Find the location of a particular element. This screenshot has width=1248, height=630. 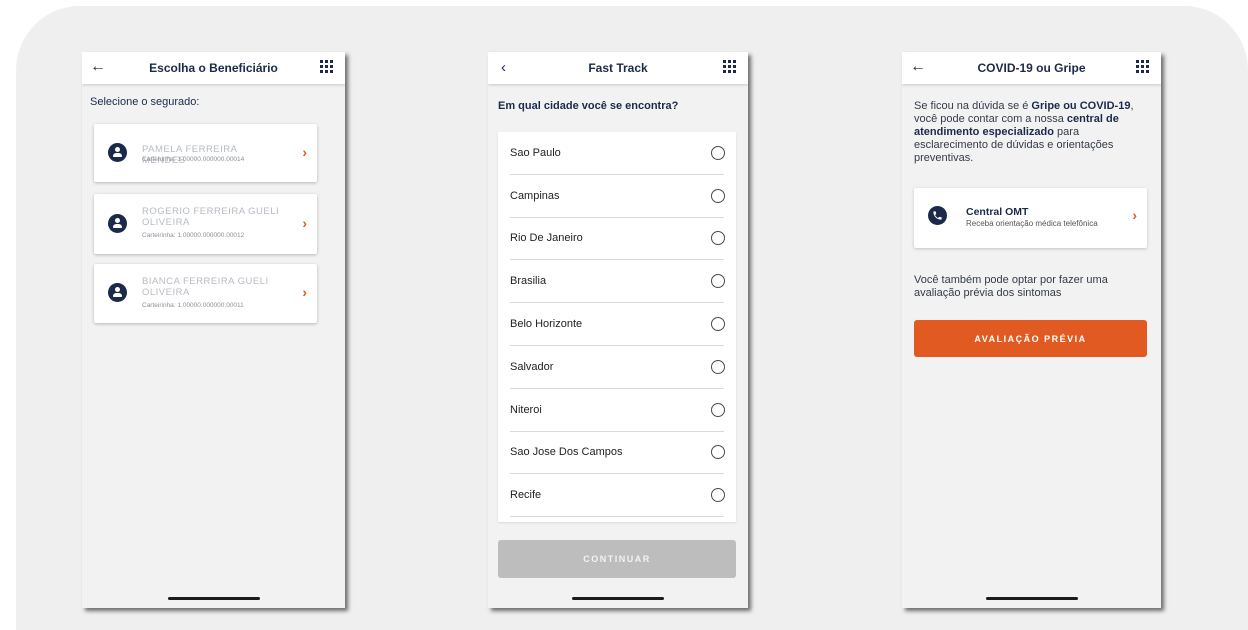

city-option: Brasilia is located at coordinates (617, 282).